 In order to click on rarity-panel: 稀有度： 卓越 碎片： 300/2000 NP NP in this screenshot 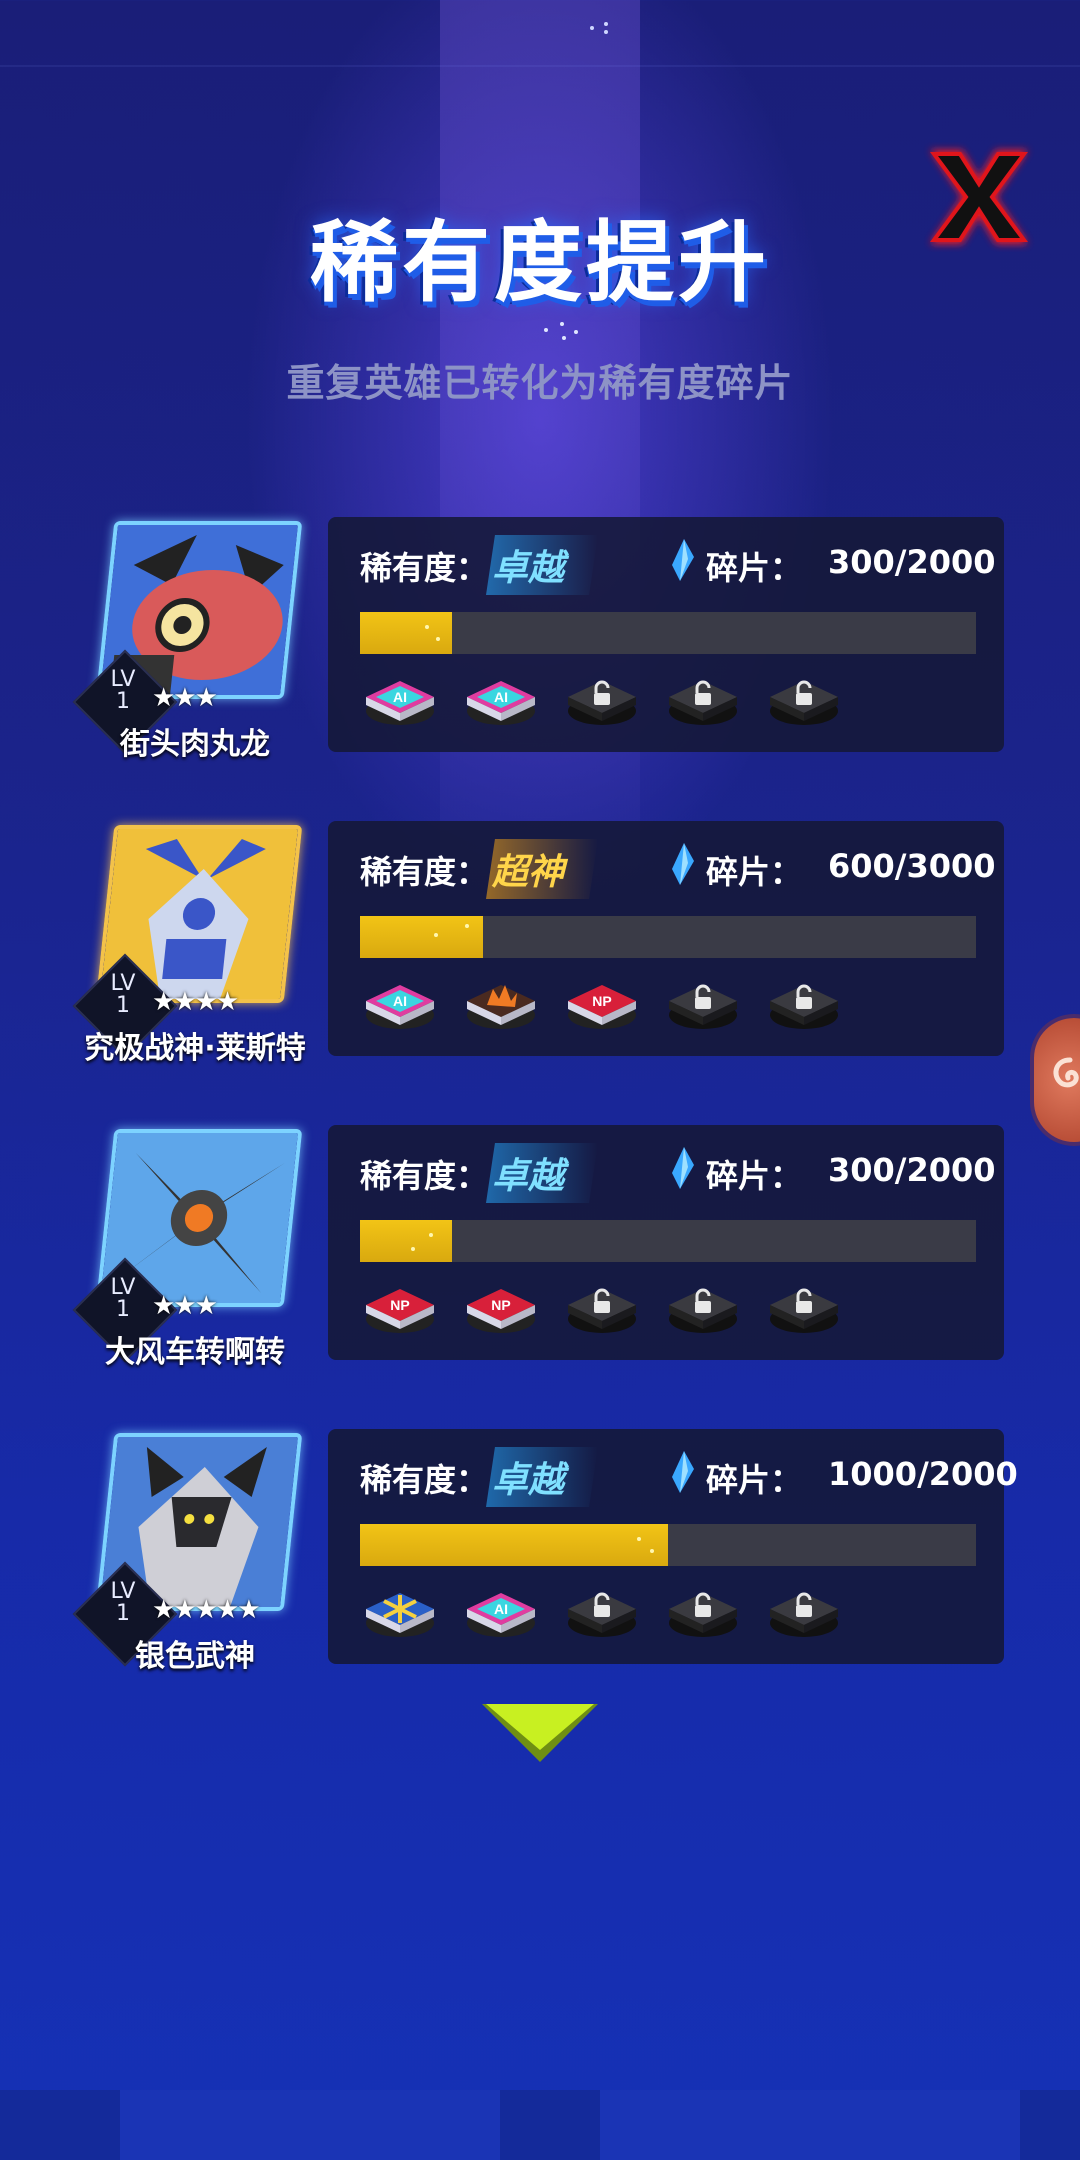, I will do `click(666, 1242)`.